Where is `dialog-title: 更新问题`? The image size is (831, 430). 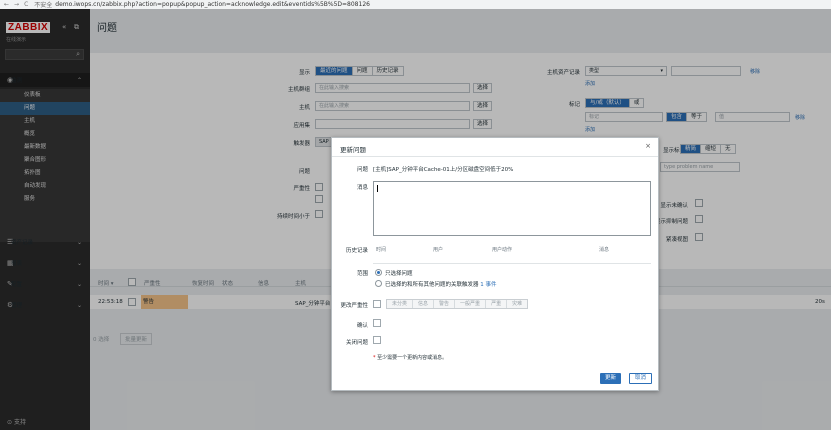
dialog-title: 更新问题 is located at coordinates (353, 150).